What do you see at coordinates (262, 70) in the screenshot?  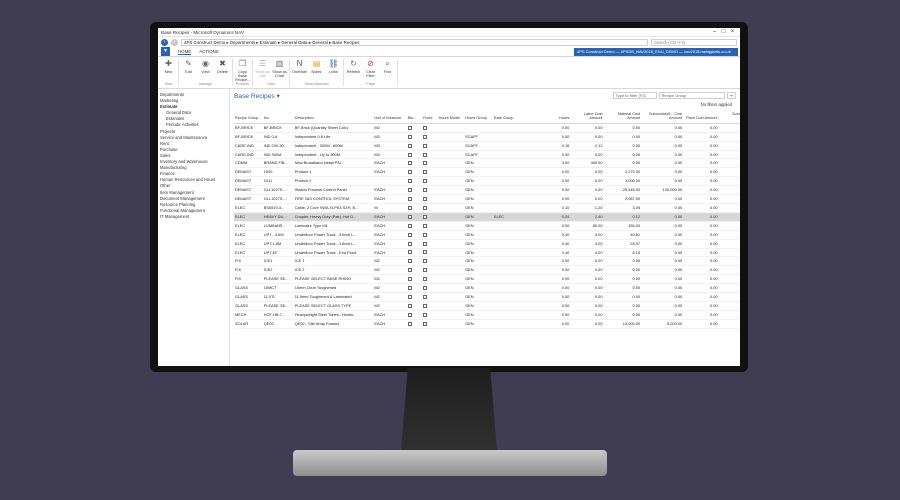 I see `list-button: ☰ Show as List` at bounding box center [262, 70].